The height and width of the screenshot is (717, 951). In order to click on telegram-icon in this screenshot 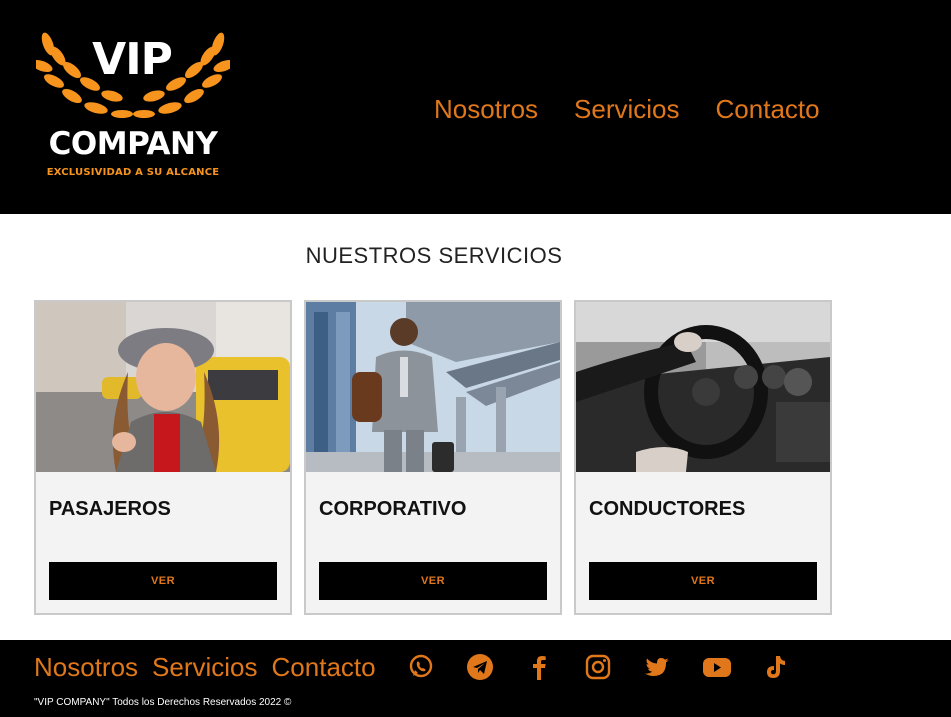, I will do `click(482, 667)`.